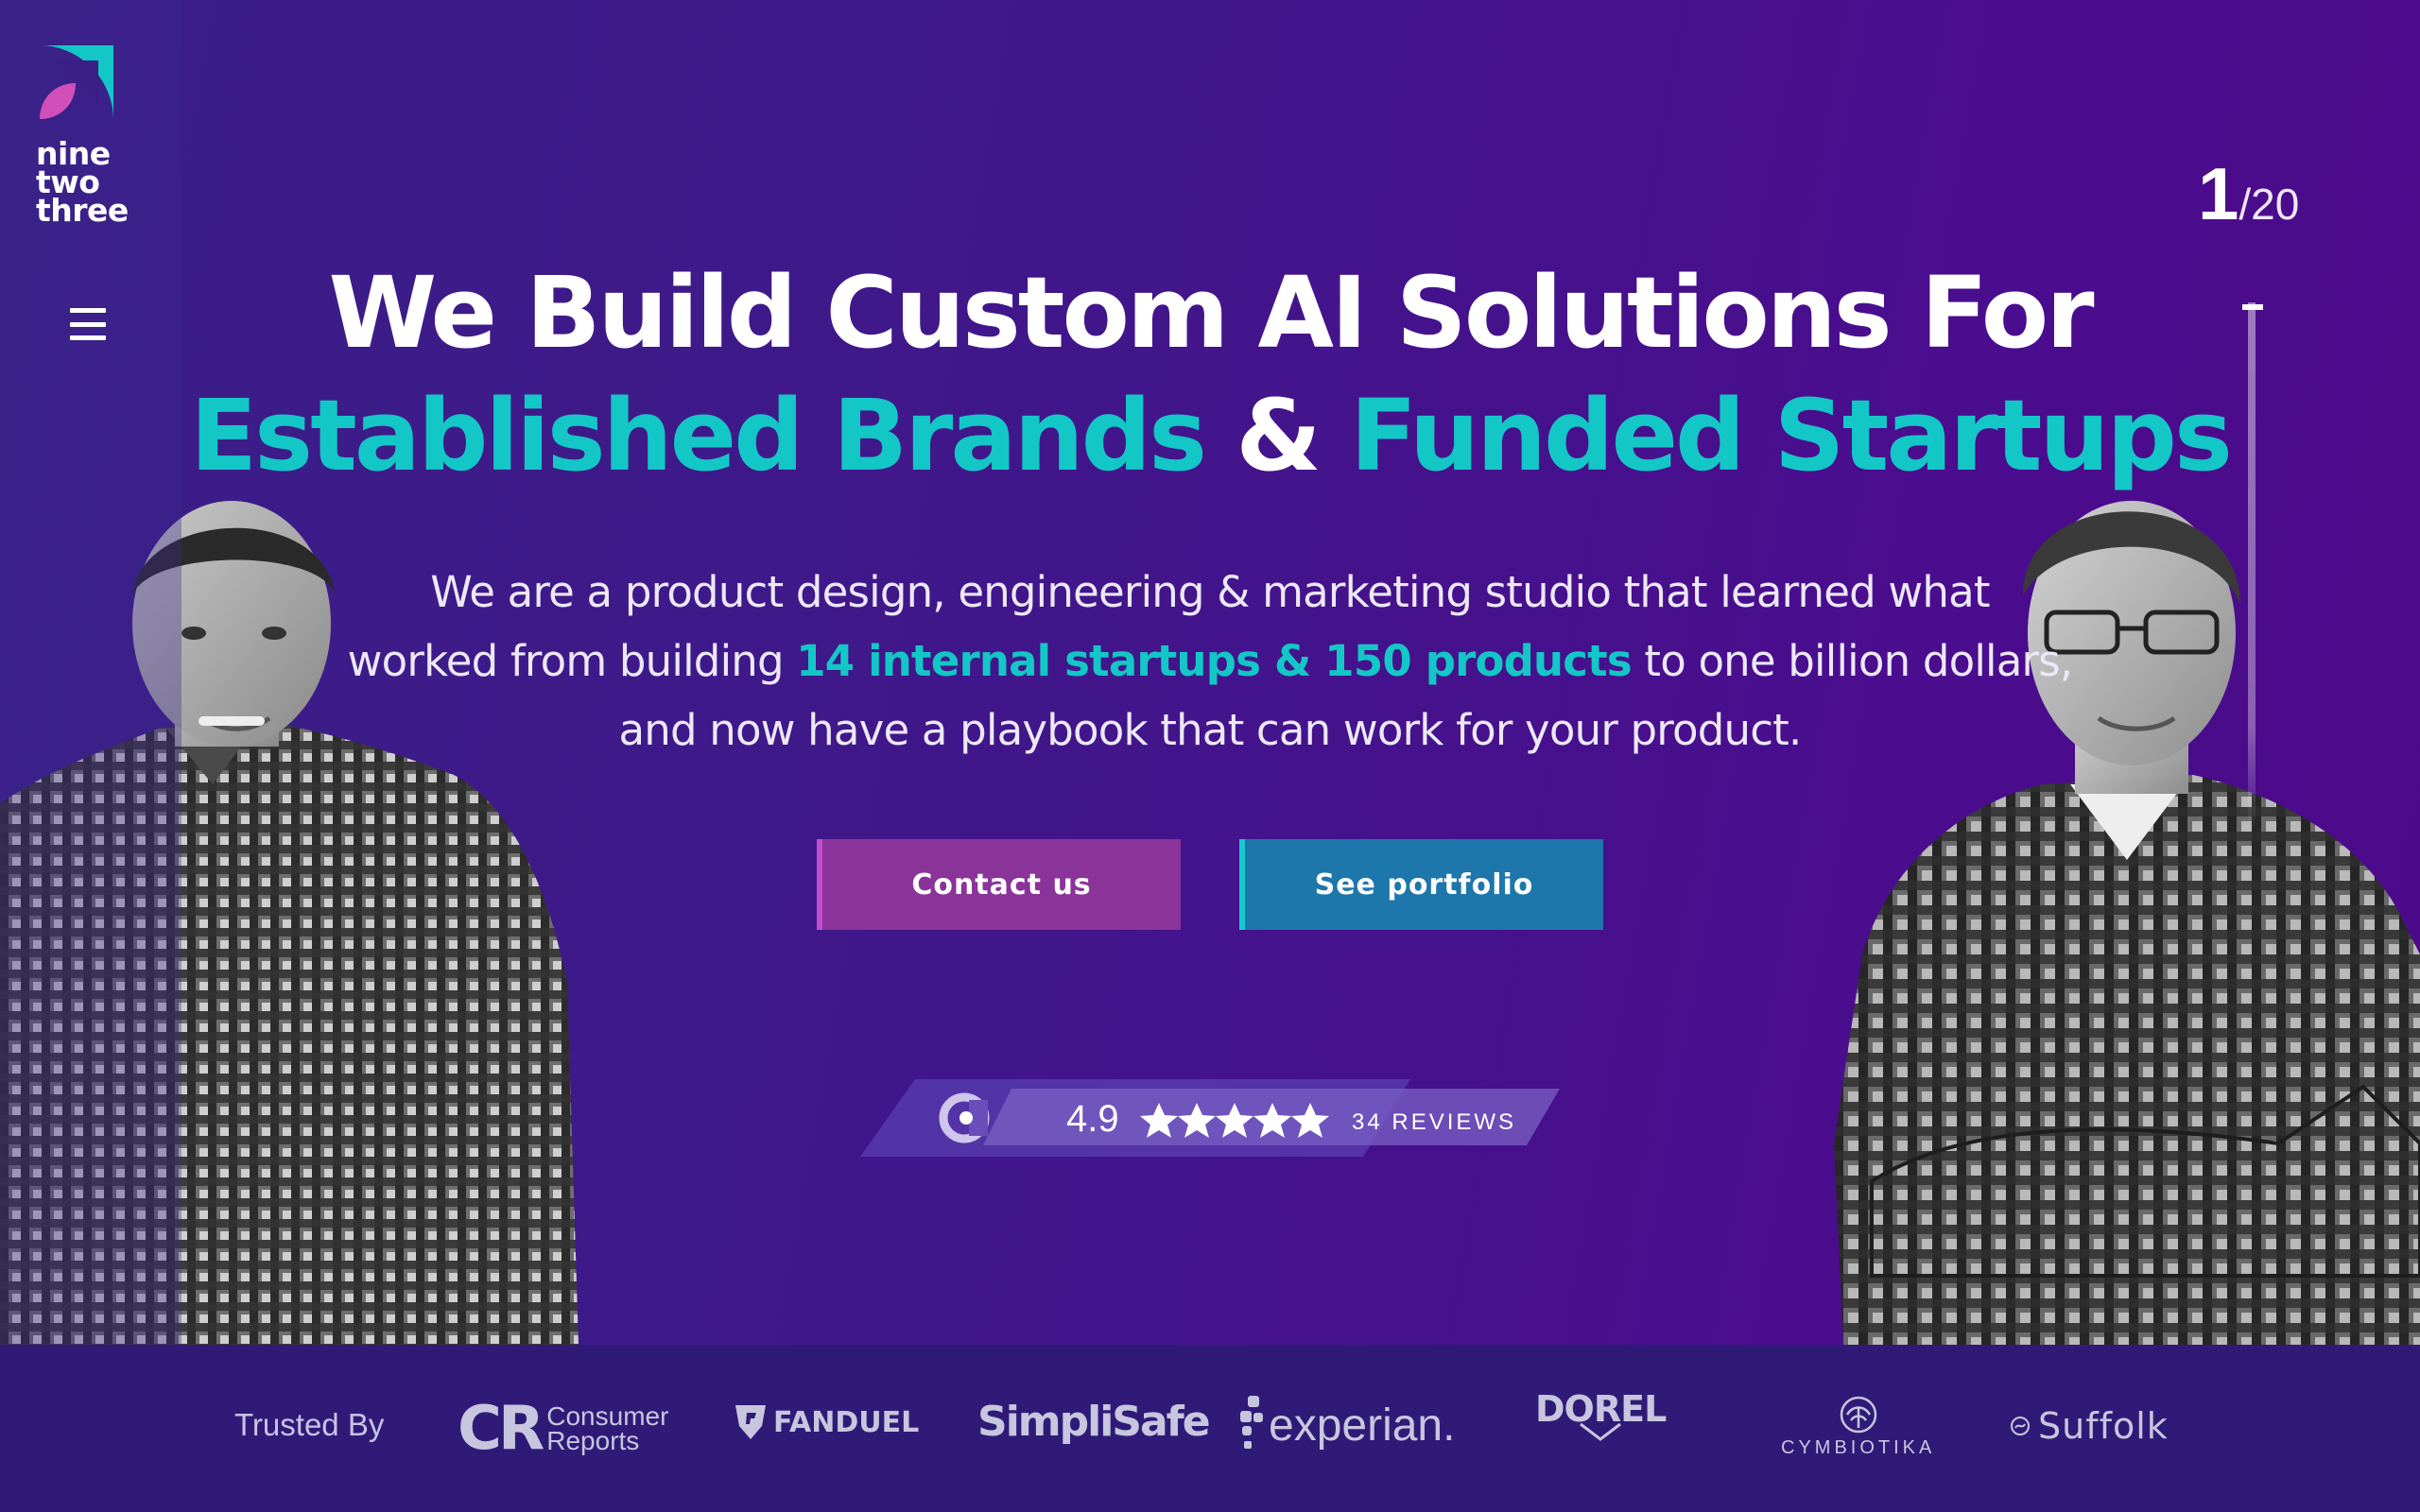 This screenshot has width=2420, height=1512. Describe the element at coordinates (2218, 193) in the screenshot. I see `slide-current: 1` at that location.